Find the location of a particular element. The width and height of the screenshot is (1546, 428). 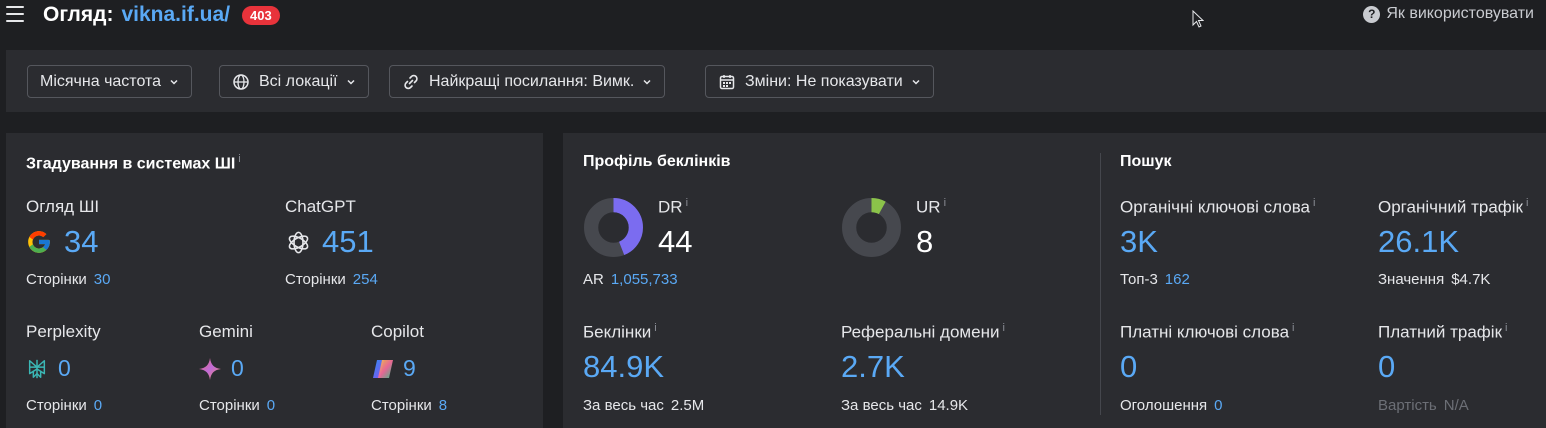

gemini-pages: Сторінки 0 is located at coordinates (237, 405).